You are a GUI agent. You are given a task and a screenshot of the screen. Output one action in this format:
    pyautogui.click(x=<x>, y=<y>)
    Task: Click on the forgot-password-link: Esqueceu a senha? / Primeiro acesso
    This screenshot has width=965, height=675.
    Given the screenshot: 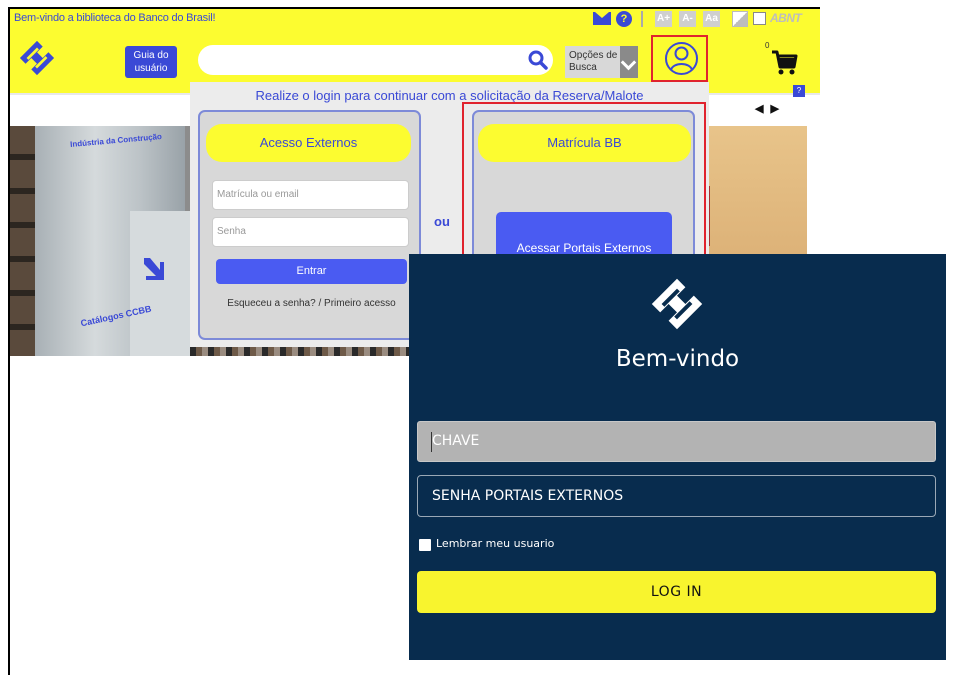 What is the action you would take?
    pyautogui.click(x=311, y=303)
    